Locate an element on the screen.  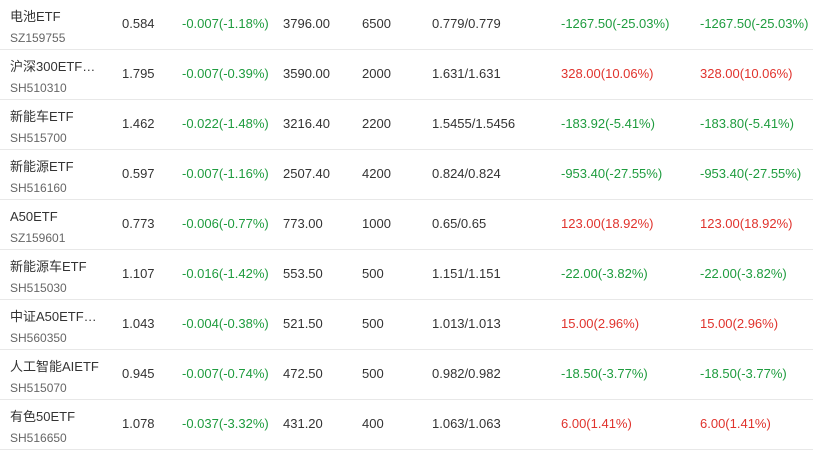
position-quantity: 4200 is located at coordinates (376, 173).